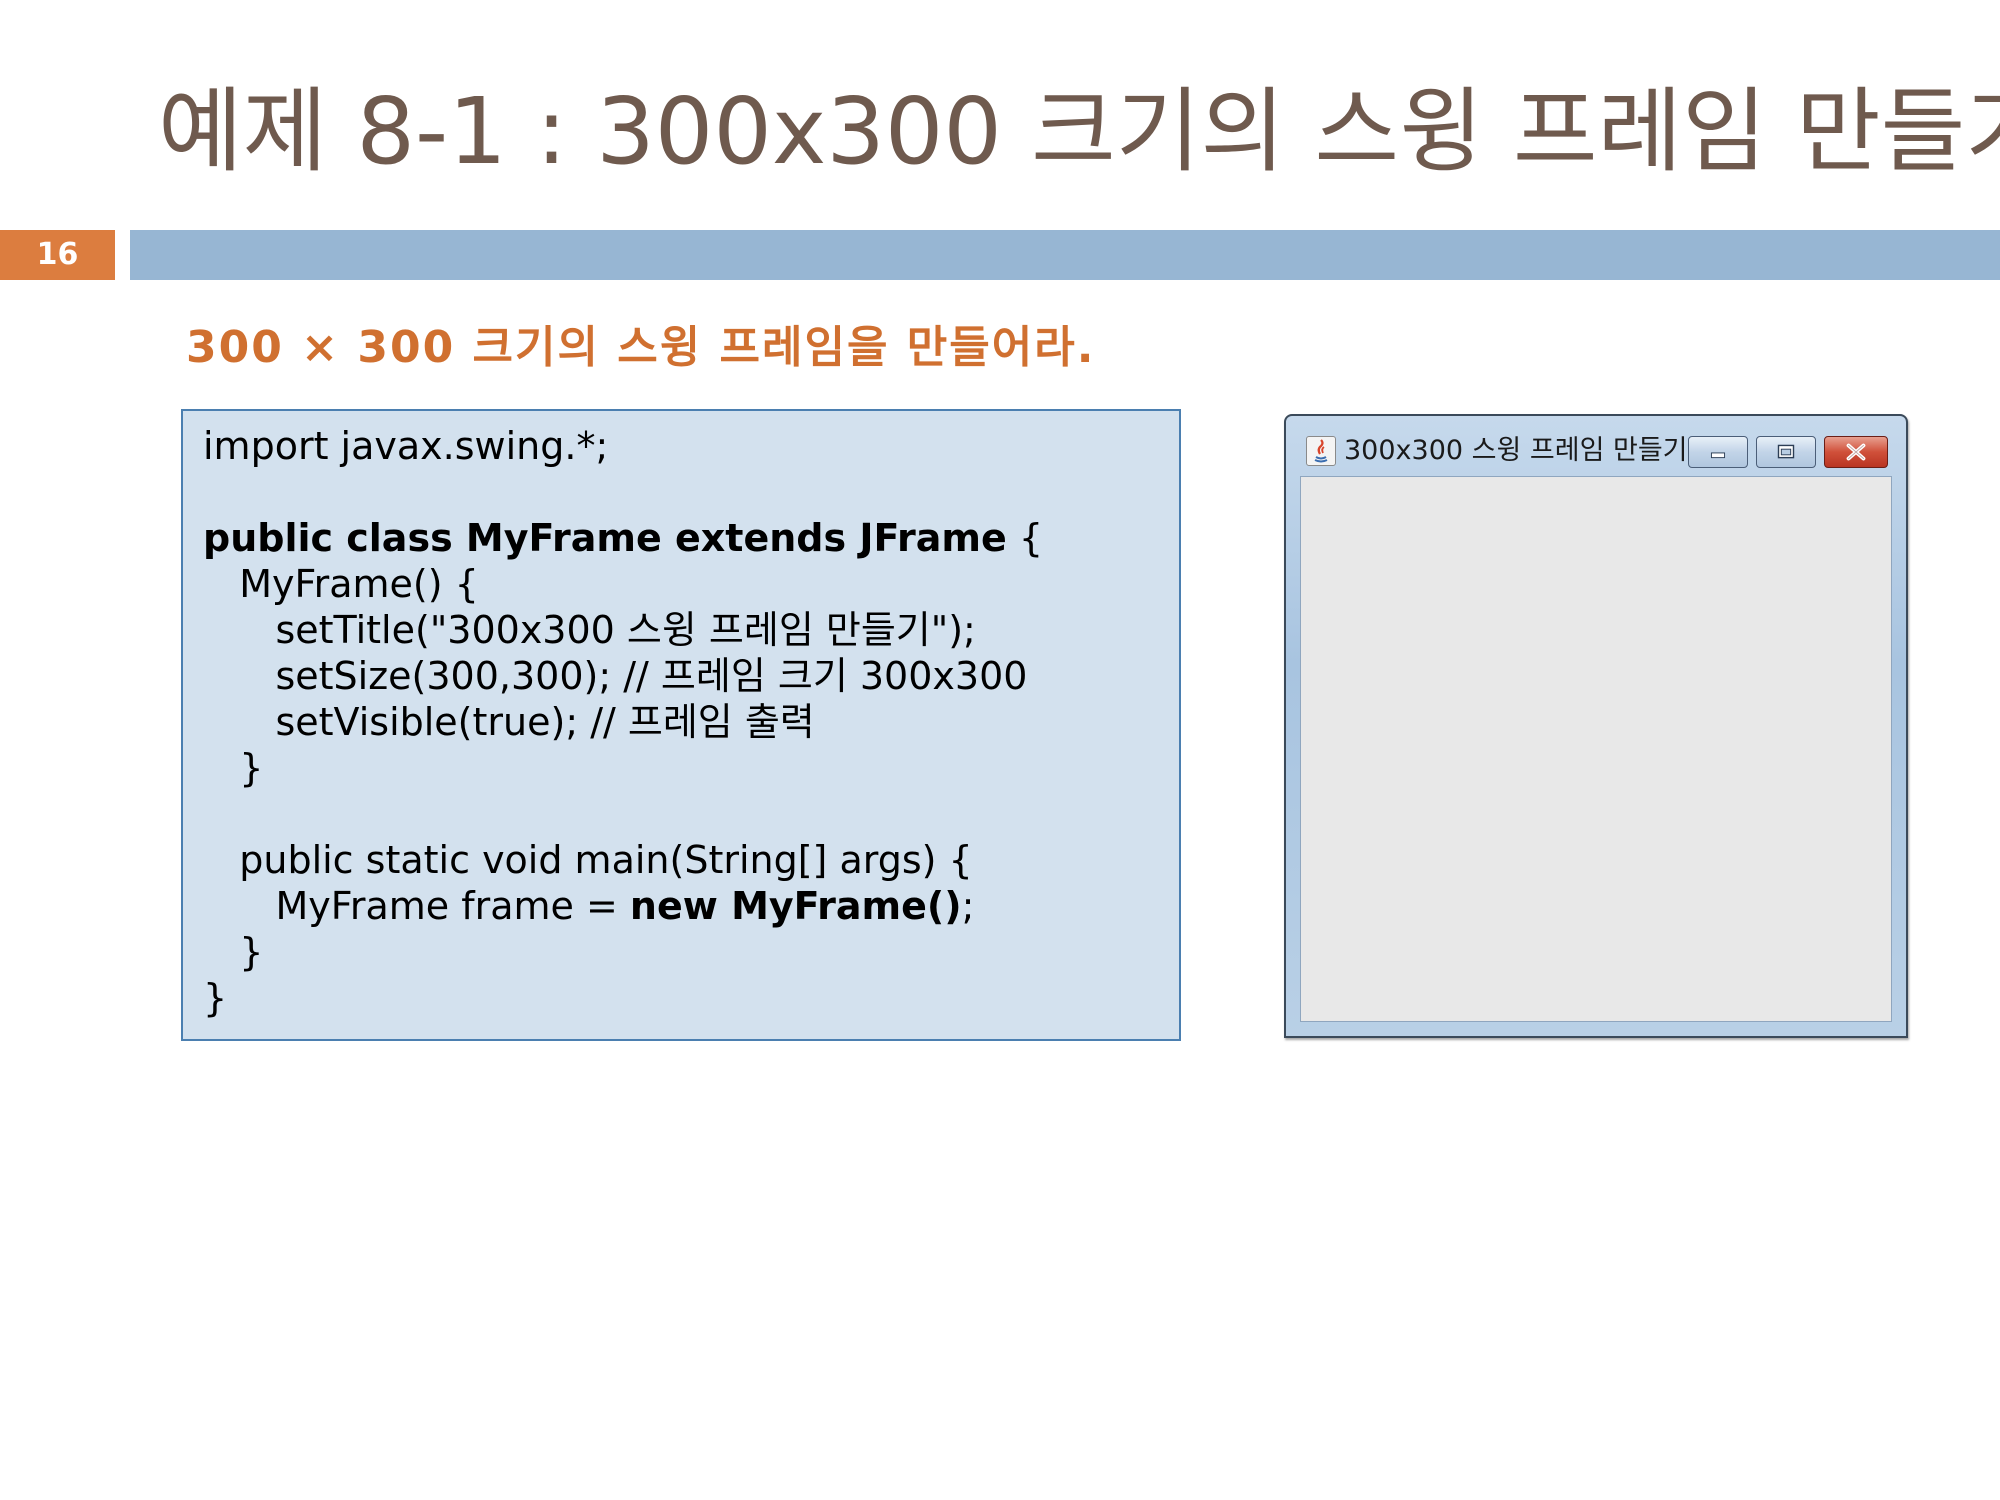  I want to click on close-button, so click(1856, 452).